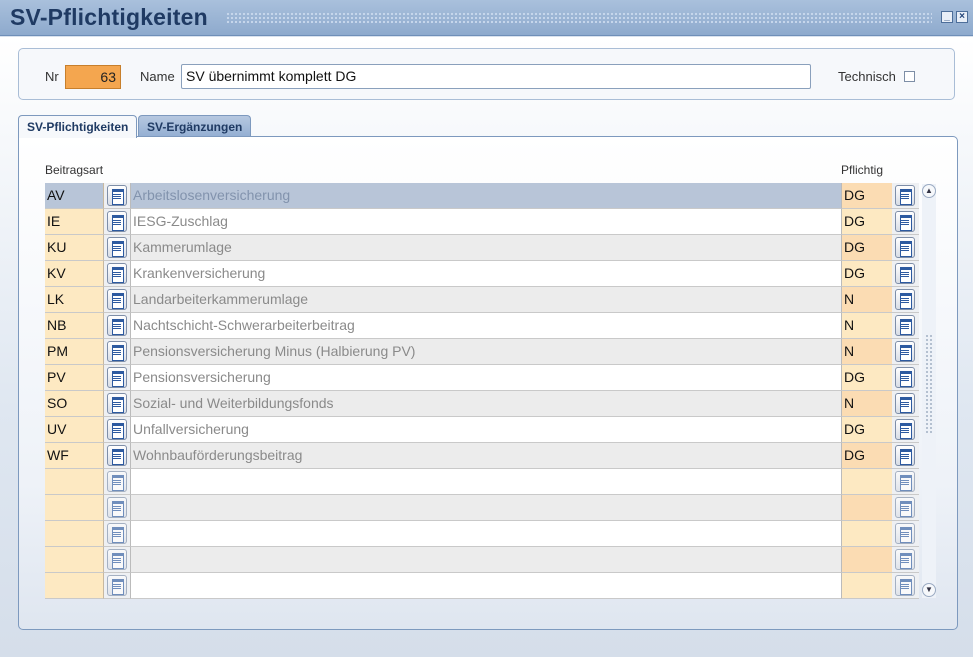 The height and width of the screenshot is (657, 973). What do you see at coordinates (482, 326) in the screenshot?
I see `table-row: NB Nachtschicht-Schwerarbeiterbeitrag N` at bounding box center [482, 326].